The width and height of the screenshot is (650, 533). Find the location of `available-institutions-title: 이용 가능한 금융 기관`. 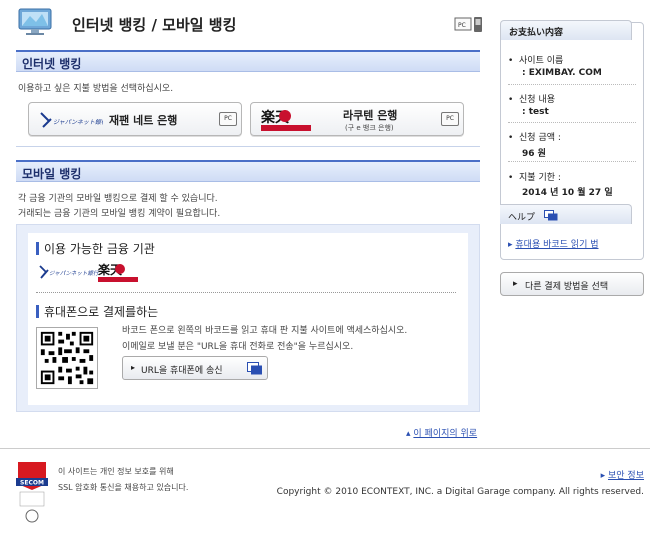

available-institutions-title: 이용 가능한 금융 기관 is located at coordinates (99, 249).